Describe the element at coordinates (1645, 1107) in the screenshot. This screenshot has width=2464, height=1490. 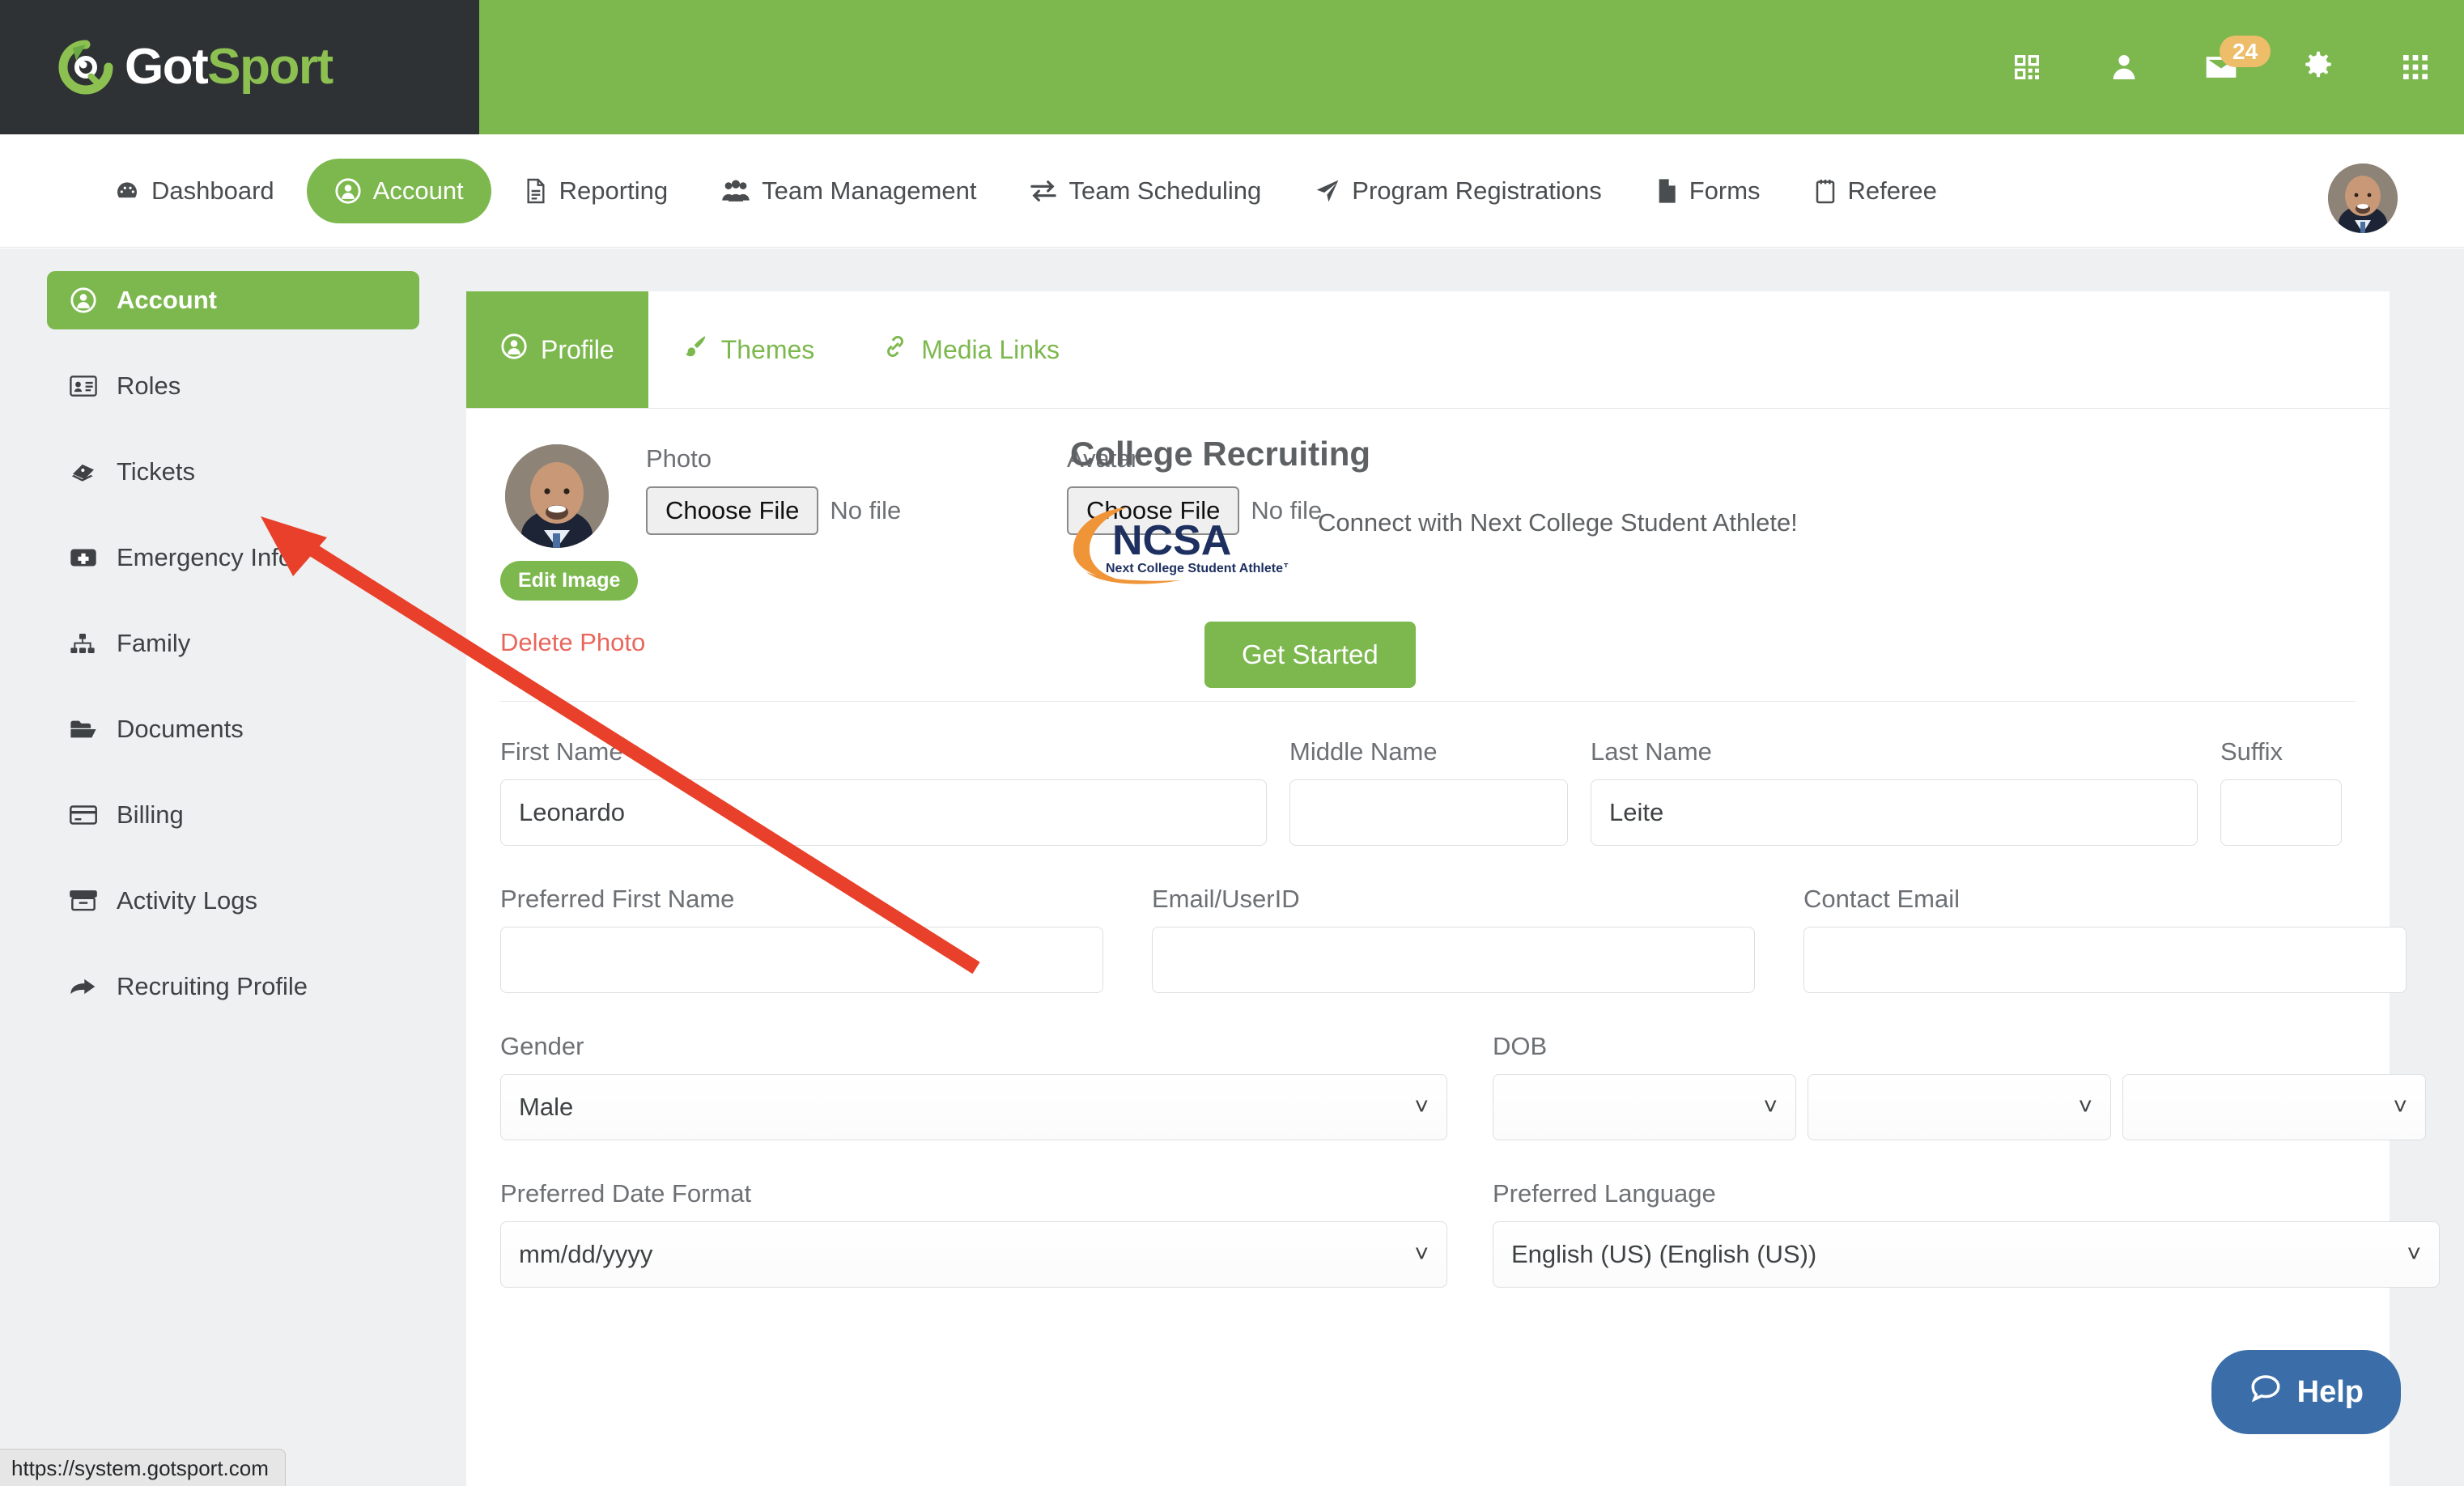
I see `dob-month-select: ˅` at that location.